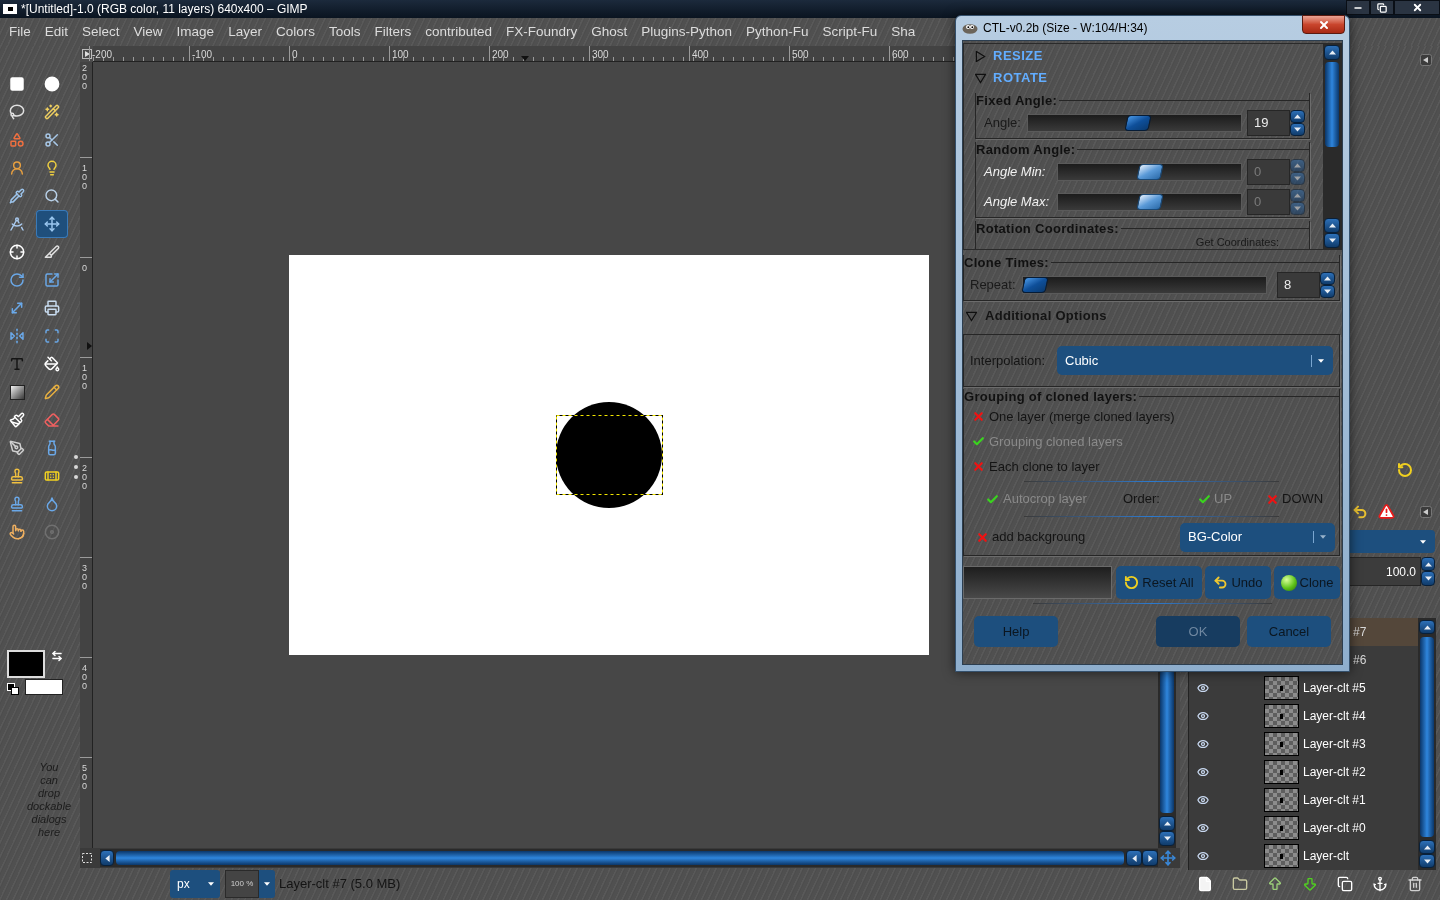 The height and width of the screenshot is (900, 1440). What do you see at coordinates (1205, 884) in the screenshot?
I see `new-page-icon` at bounding box center [1205, 884].